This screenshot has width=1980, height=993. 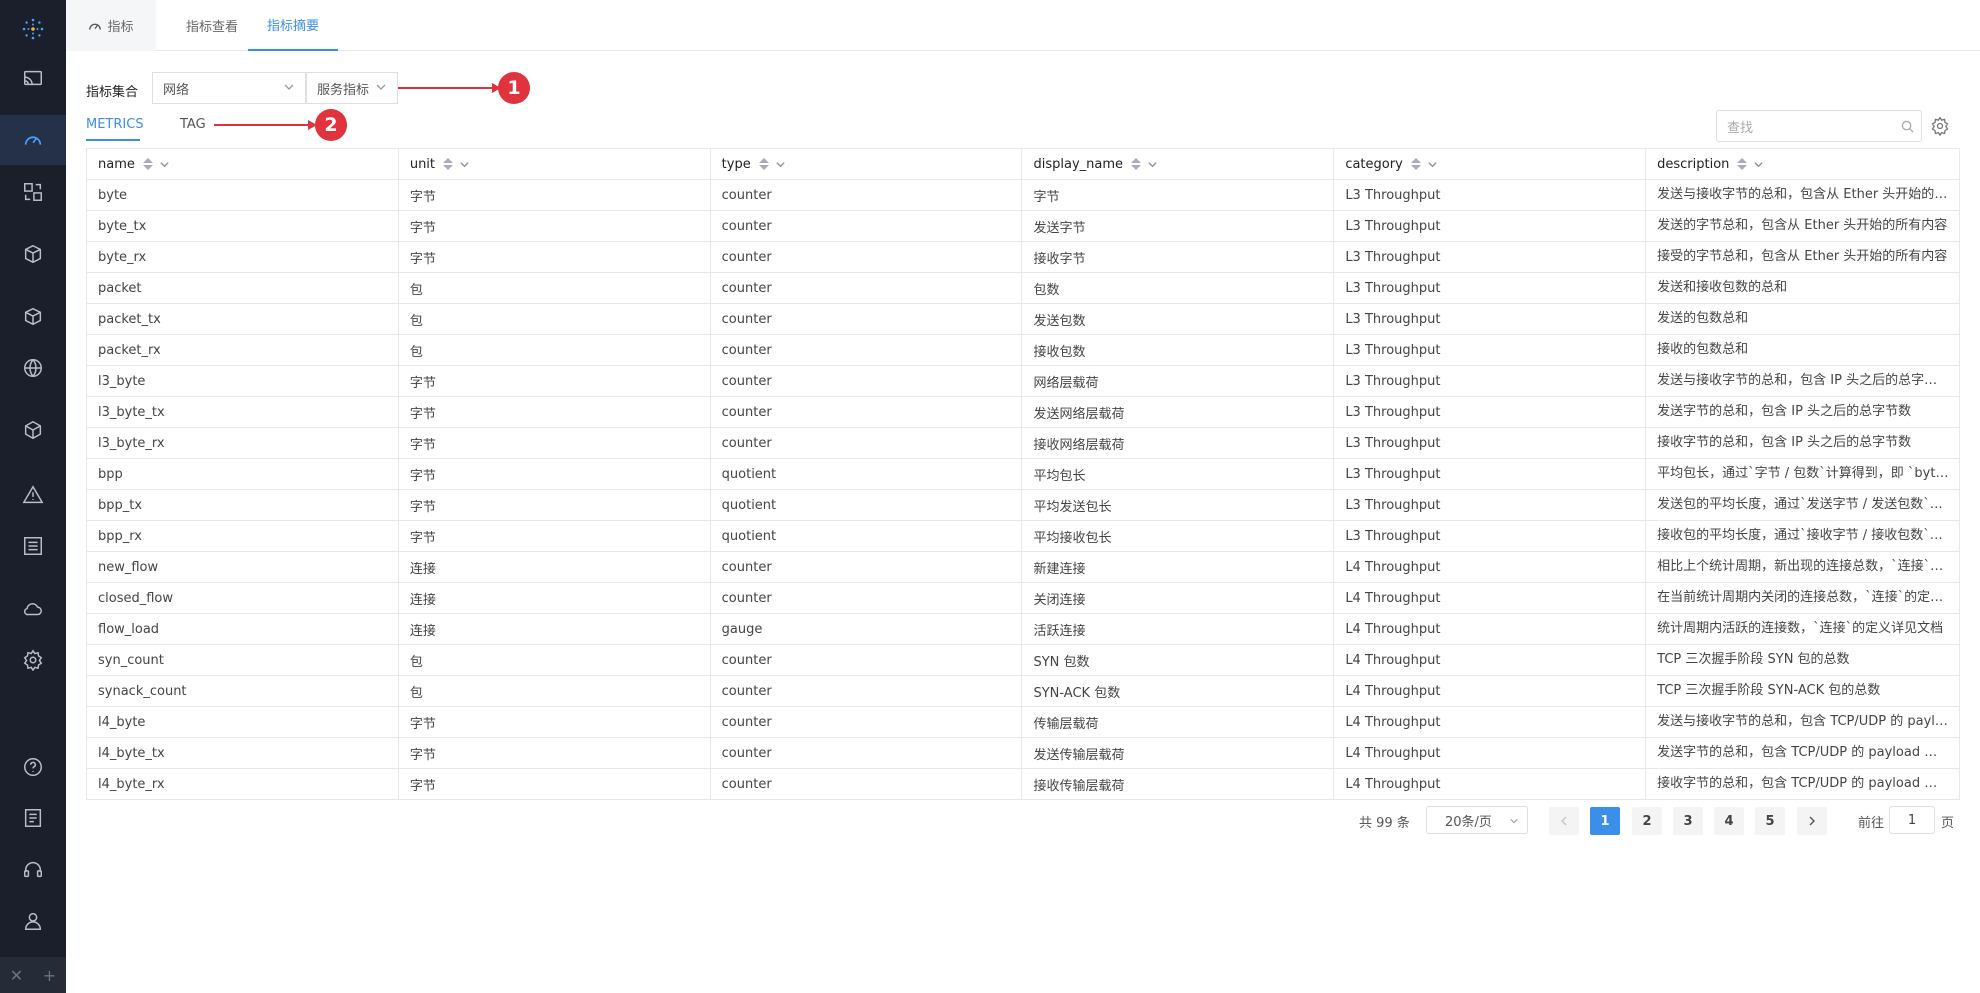 I want to click on sidebar-item-exchange, so click(x=33, y=192).